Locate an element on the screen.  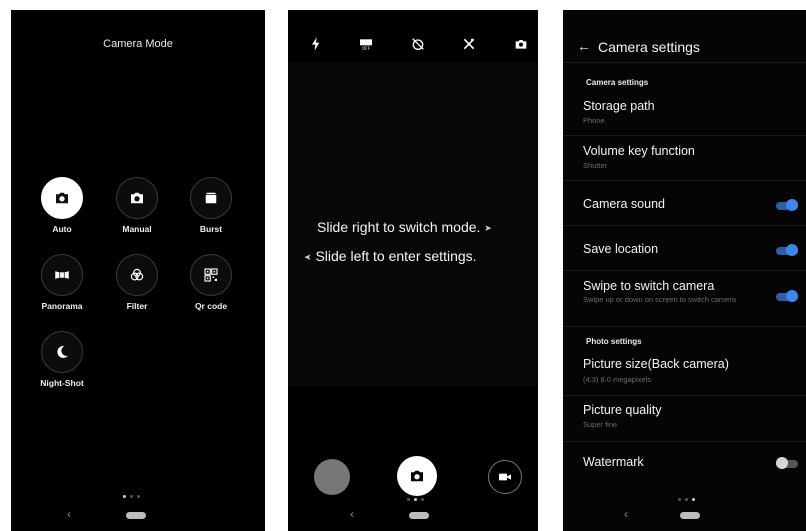
setting-title: Storage path is located at coordinates (619, 106).